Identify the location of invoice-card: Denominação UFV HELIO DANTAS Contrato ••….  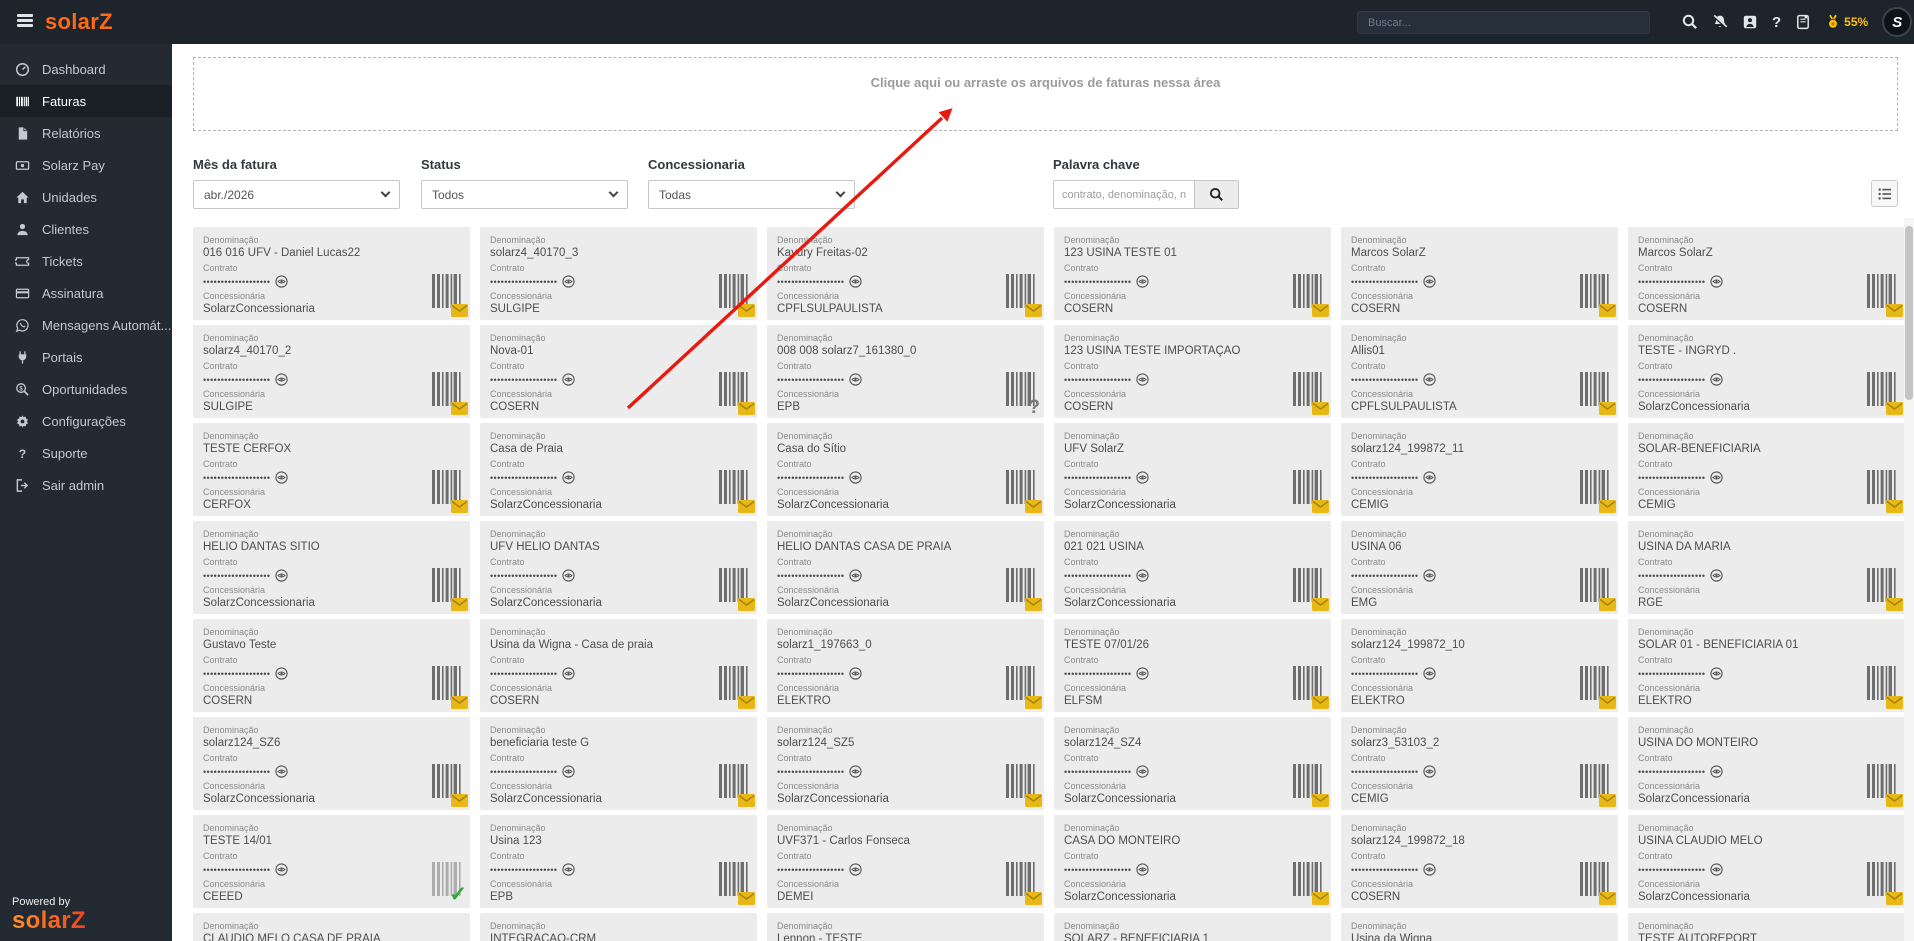
(618, 567).